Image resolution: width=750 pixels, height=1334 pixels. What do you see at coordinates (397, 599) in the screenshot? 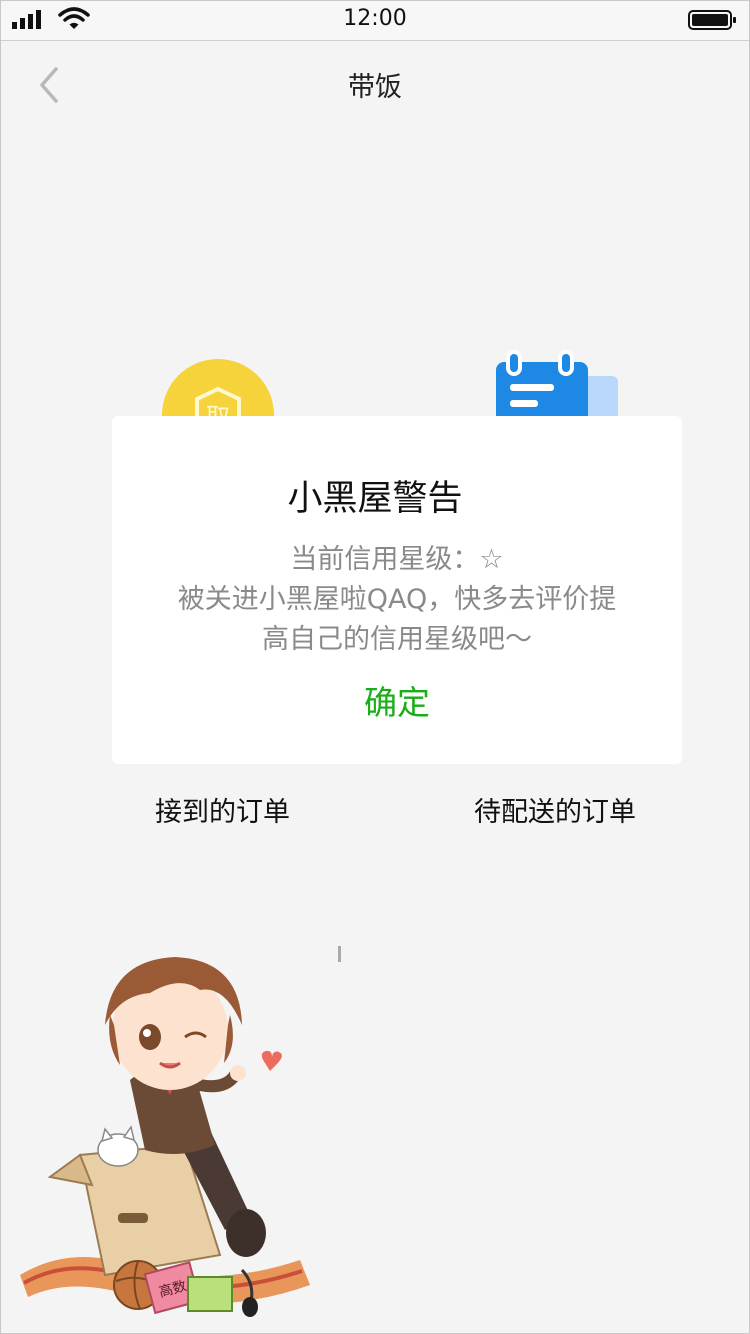
I see `dialog-message-line: 被关进小黑屋啦QAQ，快多去评价提` at bounding box center [397, 599].